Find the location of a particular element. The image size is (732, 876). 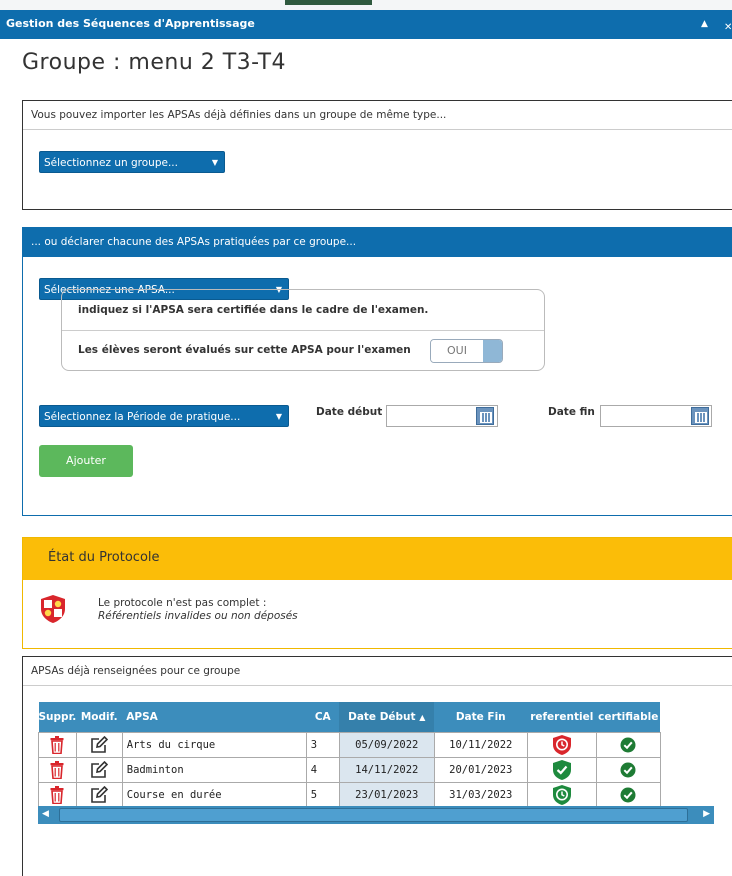

red-clock-shield-icon is located at coordinates (562, 745).